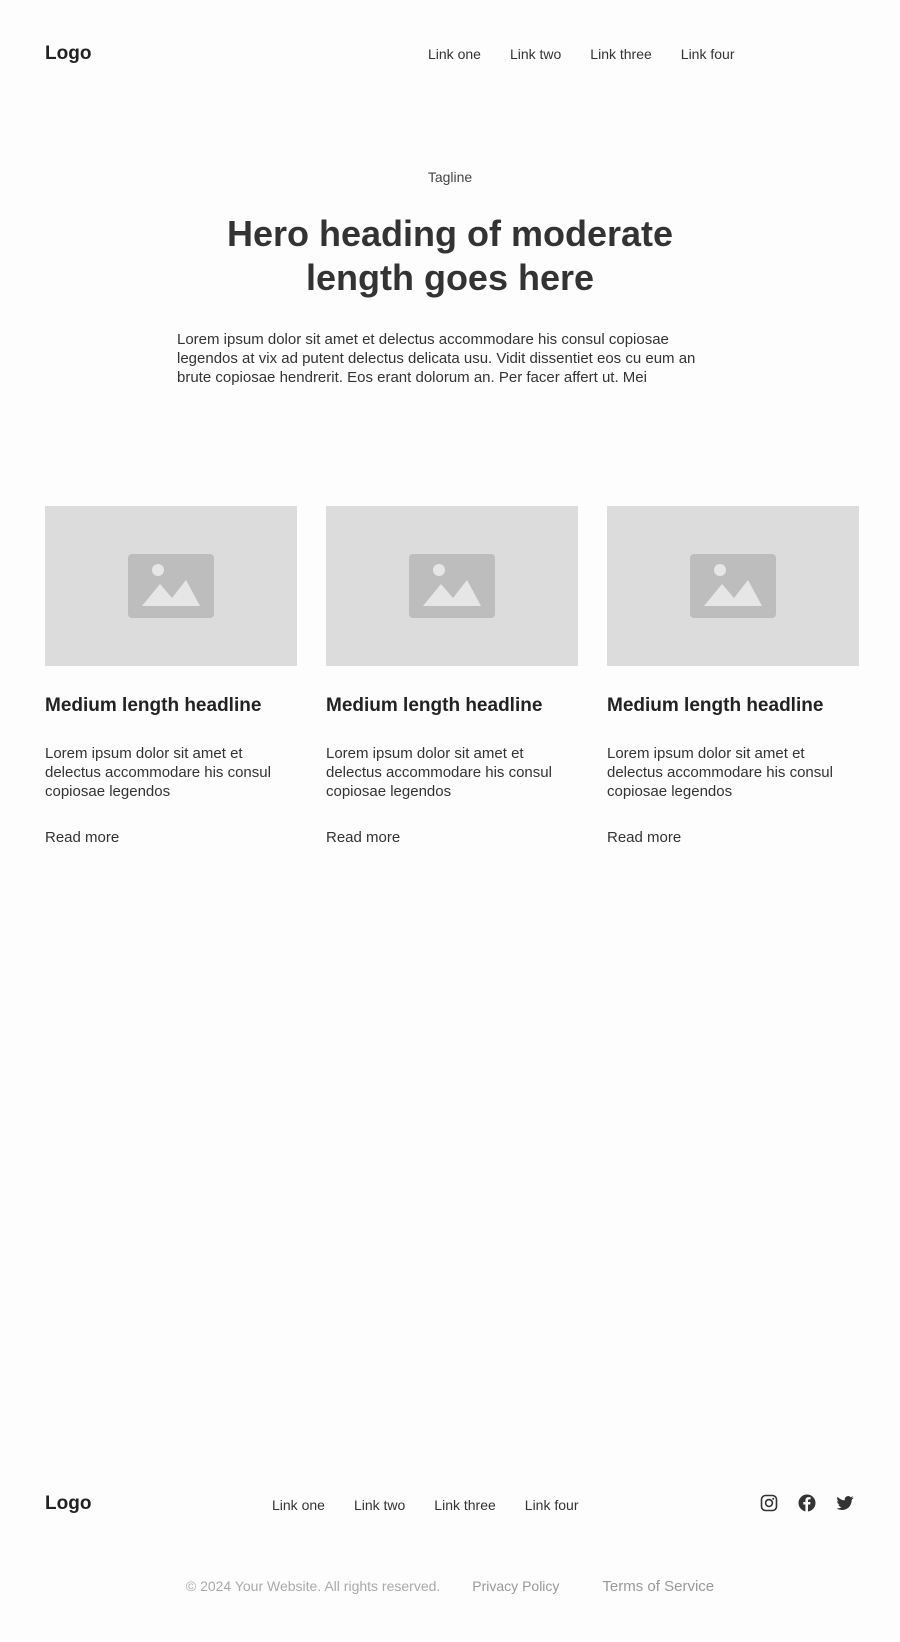 This screenshot has height=1642, width=900. I want to click on footer-nav: Link one Link two Link three Link four, so click(439, 1505).